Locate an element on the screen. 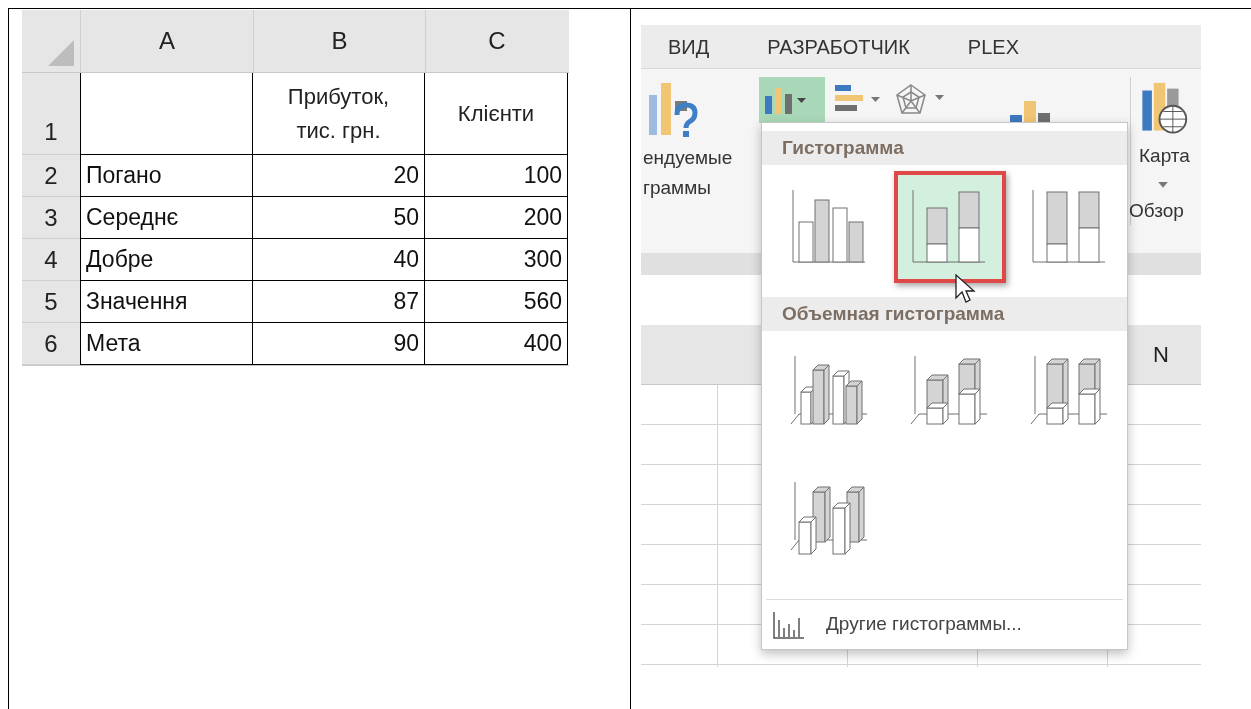 The image size is (1251, 709). table-cell-text: 87 is located at coordinates (406, 302).